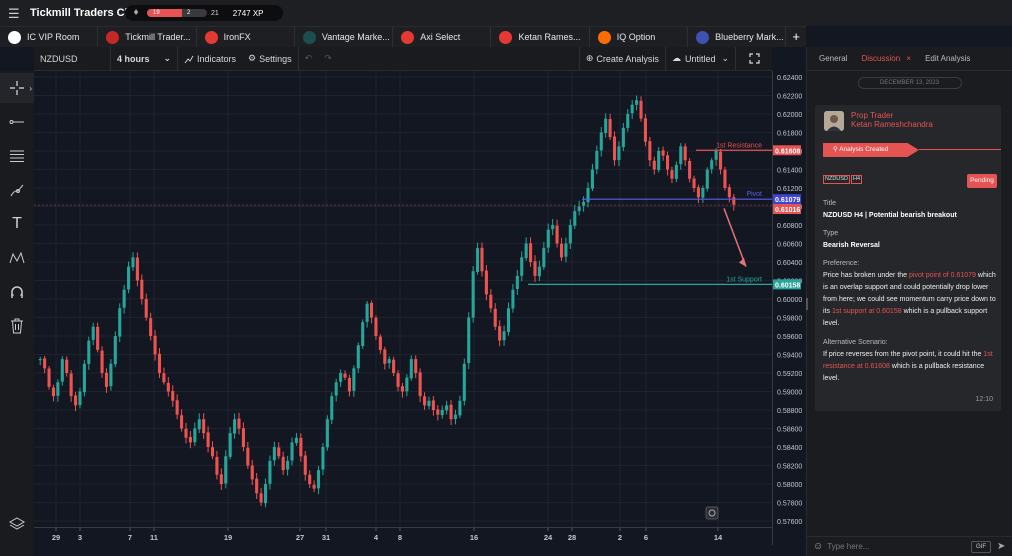 The image size is (1012, 556). I want to click on status-badge: Pending, so click(982, 181).